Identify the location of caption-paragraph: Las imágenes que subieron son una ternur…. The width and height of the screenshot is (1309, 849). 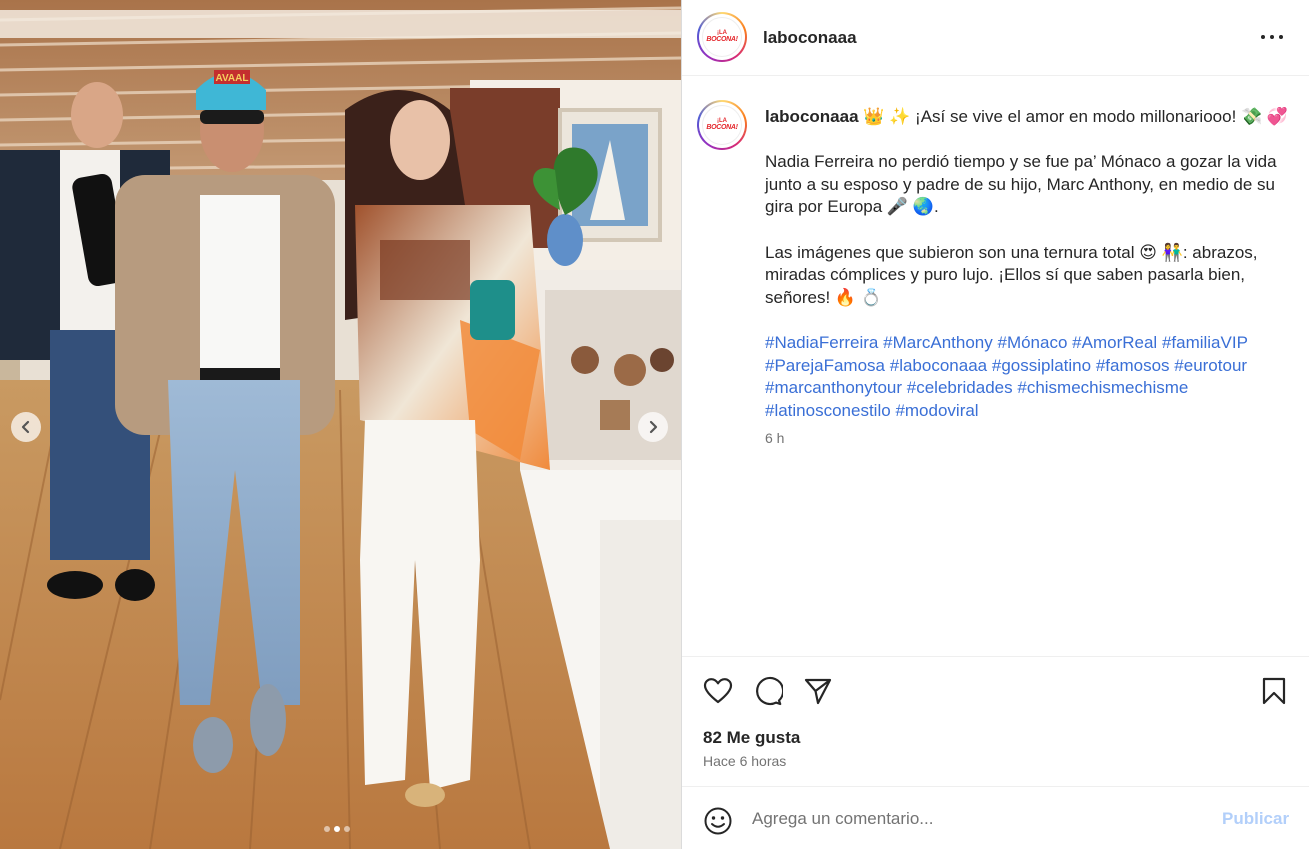
(1011, 274).